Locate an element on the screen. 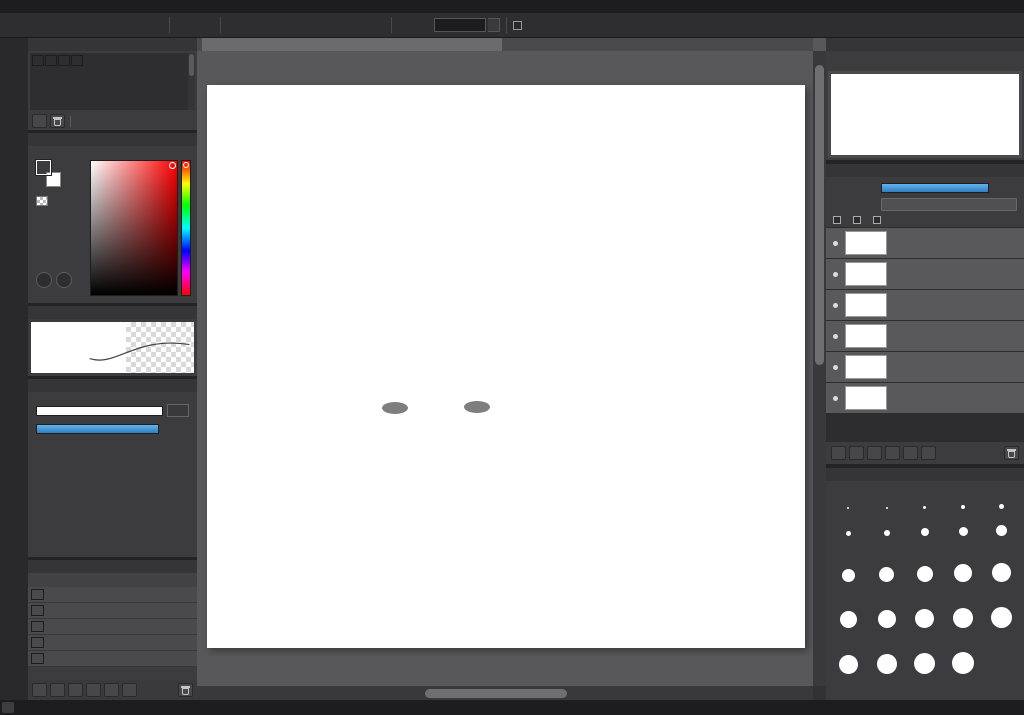  delete-brush-icon is located at coordinates (185, 690).